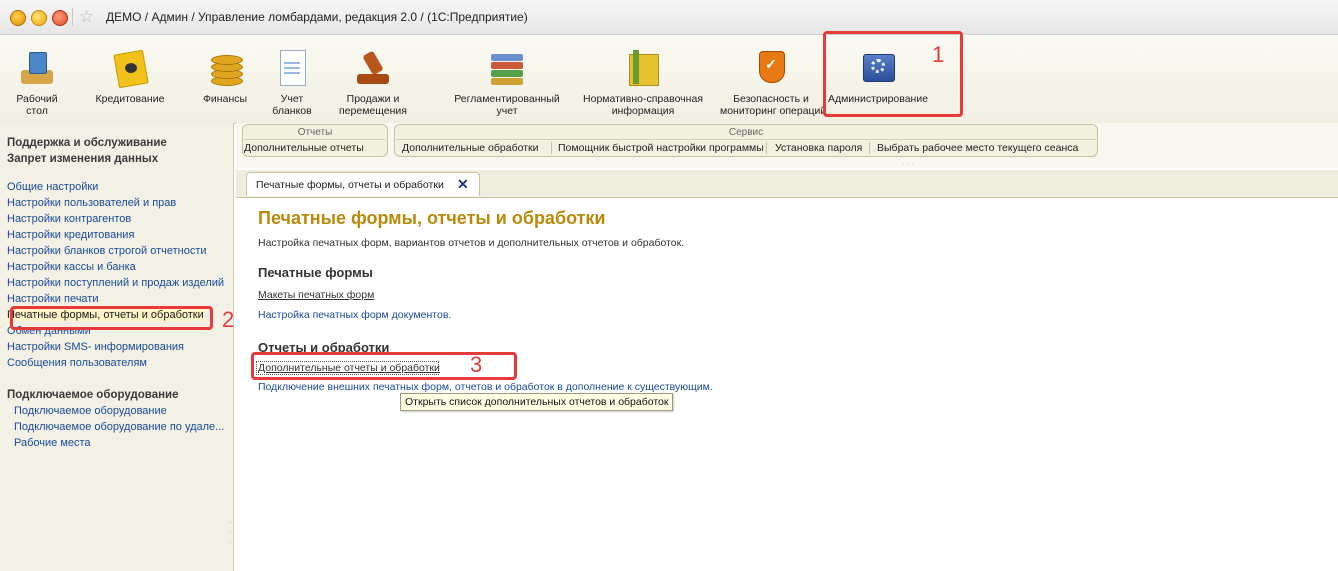 The width and height of the screenshot is (1338, 571). What do you see at coordinates (771, 68) in the screenshot?
I see `shield-icon: ✓` at bounding box center [771, 68].